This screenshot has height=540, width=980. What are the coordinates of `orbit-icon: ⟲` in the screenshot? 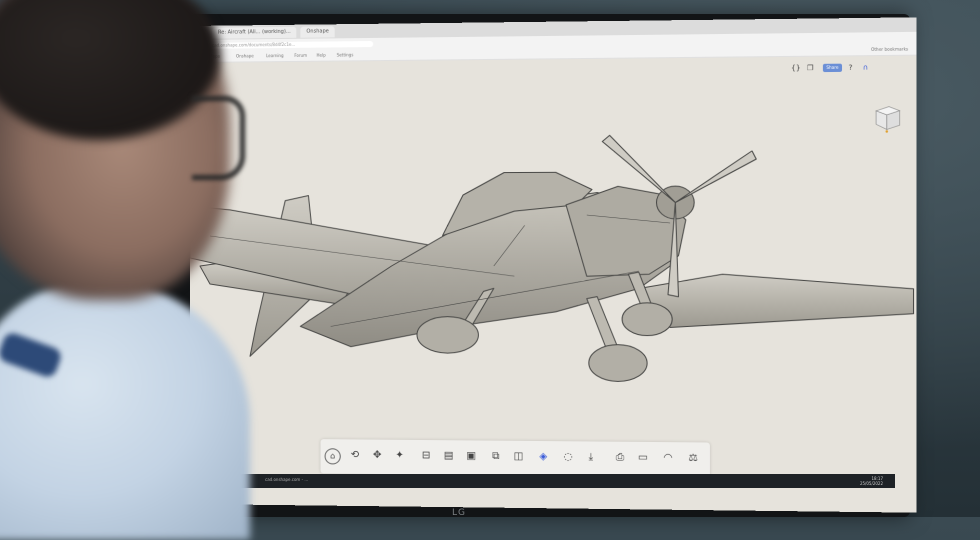 It's located at (355, 455).